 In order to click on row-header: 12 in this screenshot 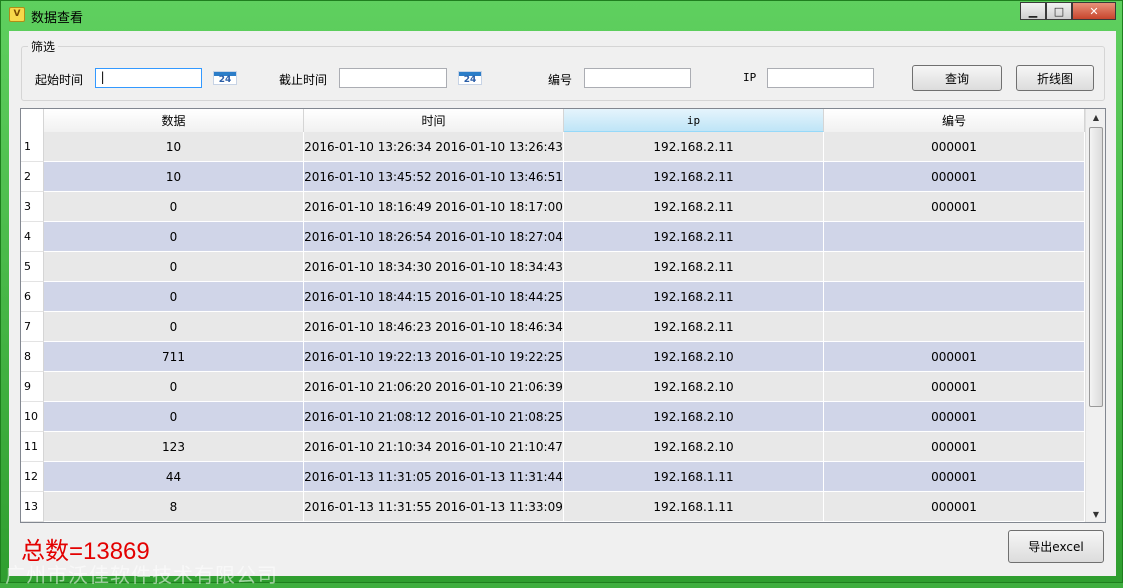, I will do `click(32, 477)`.